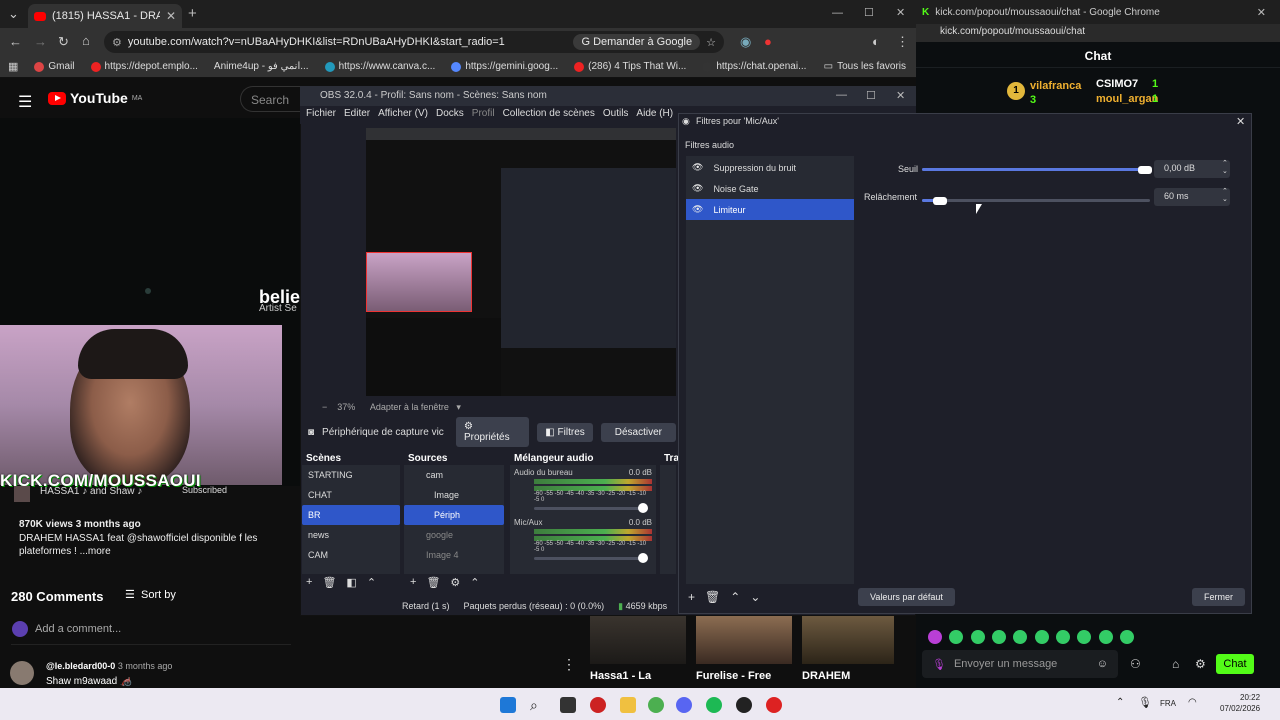 The image size is (1280, 720). I want to click on obs-minimize-icon: —, so click(841, 95).